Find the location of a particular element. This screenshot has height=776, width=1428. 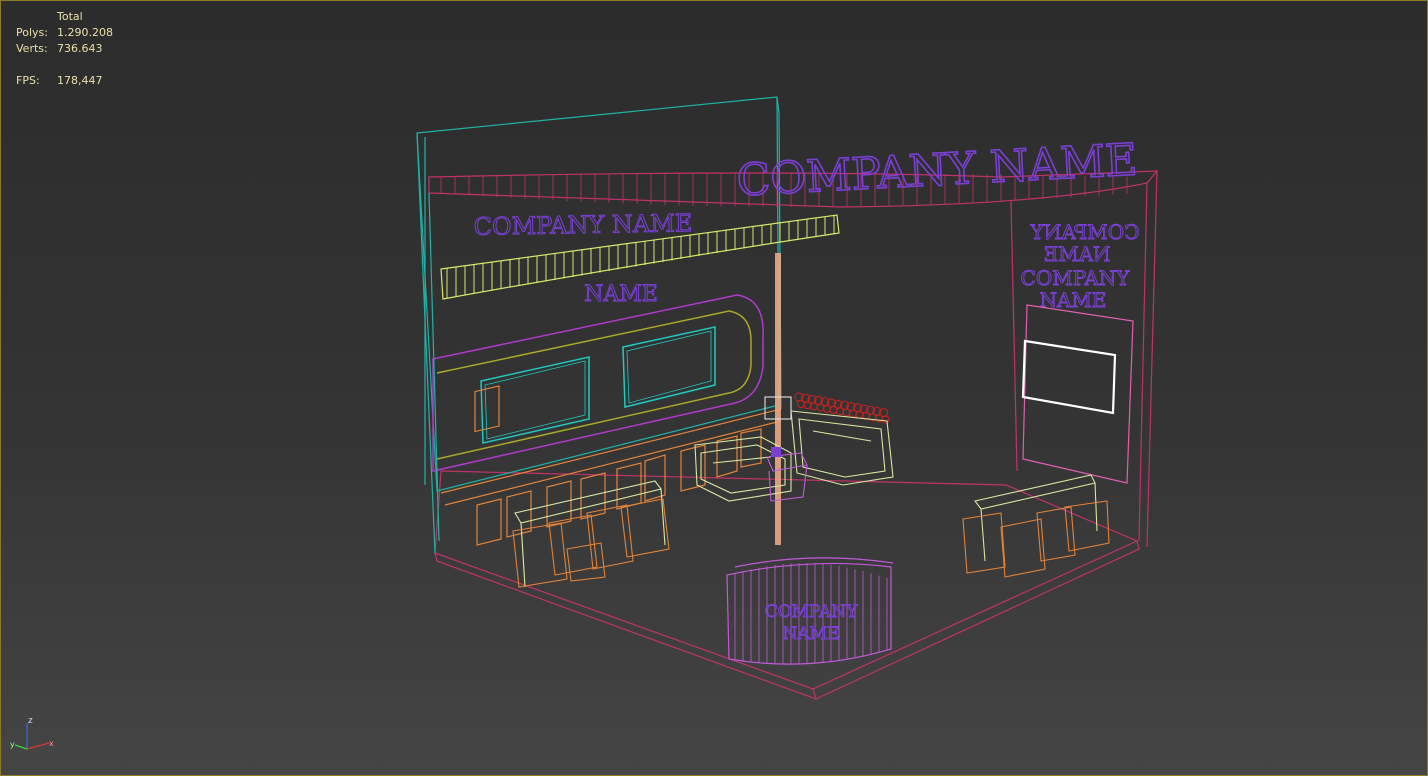

right-wall-line-3: COMPANY is located at coordinates (1076, 278).